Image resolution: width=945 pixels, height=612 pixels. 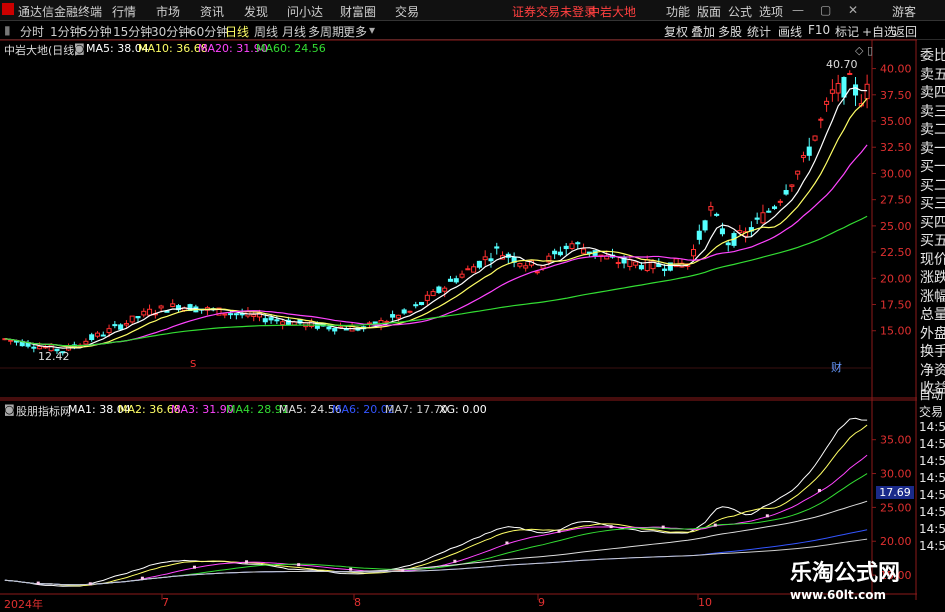 What do you see at coordinates (896, 305) in the screenshot?
I see `price-tick-9: 17.50` at bounding box center [896, 305].